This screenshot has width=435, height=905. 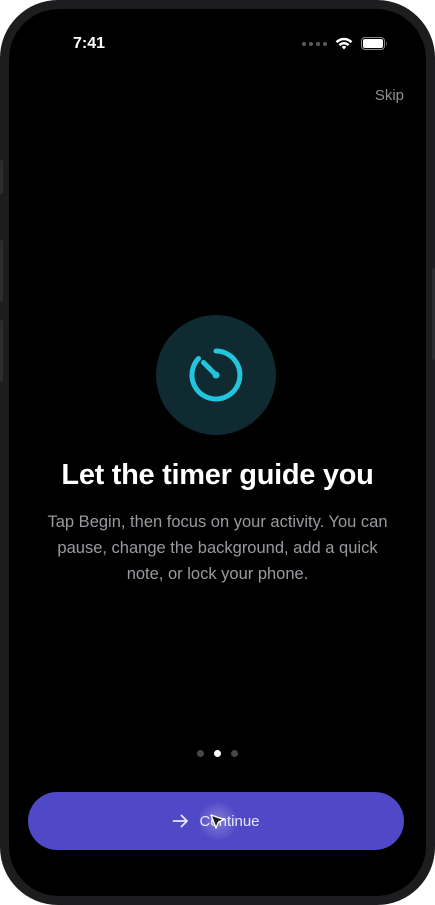 What do you see at coordinates (181, 821) in the screenshot?
I see `arrow-right-icon` at bounding box center [181, 821].